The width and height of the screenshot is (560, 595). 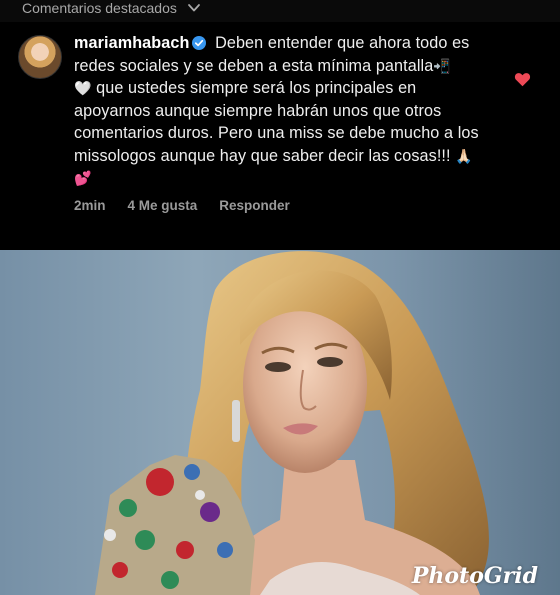 I want to click on featured-comments-bar: Comentarios destacados, so click(x=280, y=11).